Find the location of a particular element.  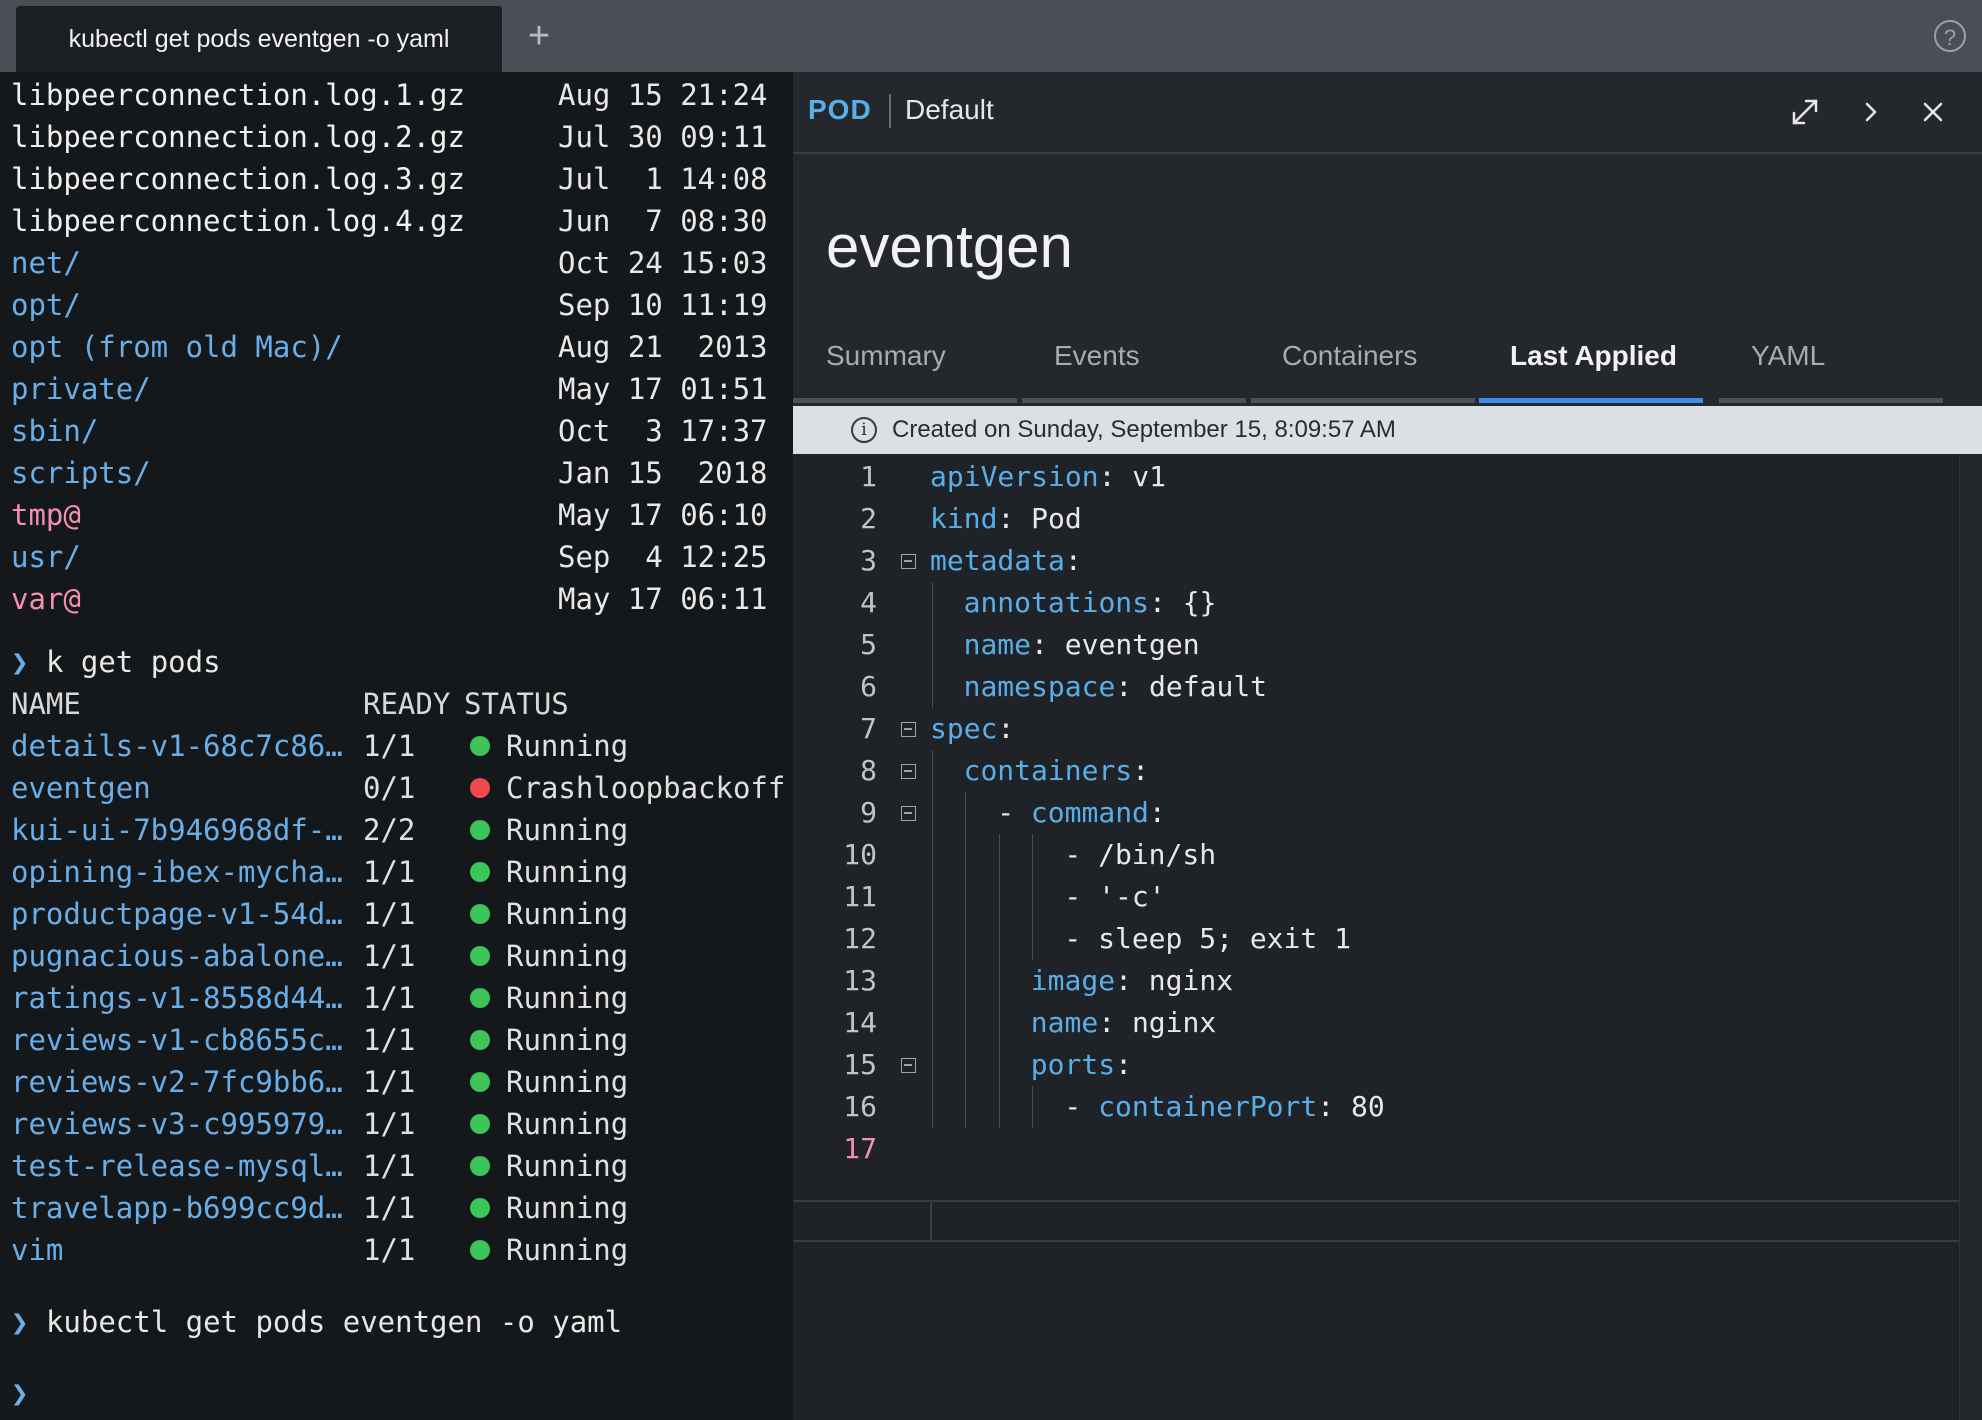

code-text: ports: is located at coordinates (1081, 1065).